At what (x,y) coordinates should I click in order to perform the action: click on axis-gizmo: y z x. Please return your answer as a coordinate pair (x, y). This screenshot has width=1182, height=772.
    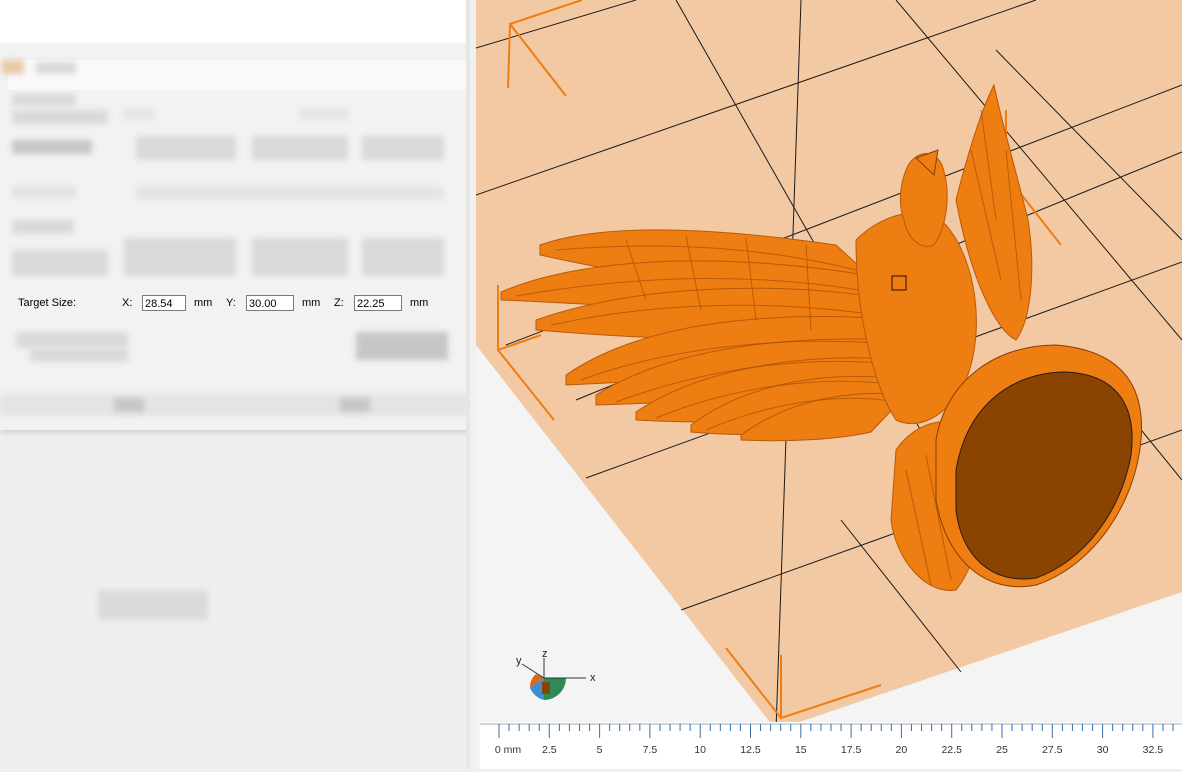
    Looking at the image, I should click on (556, 676).